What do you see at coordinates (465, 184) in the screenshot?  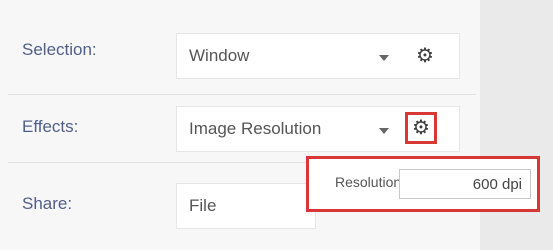 I see `resolution-input` at bounding box center [465, 184].